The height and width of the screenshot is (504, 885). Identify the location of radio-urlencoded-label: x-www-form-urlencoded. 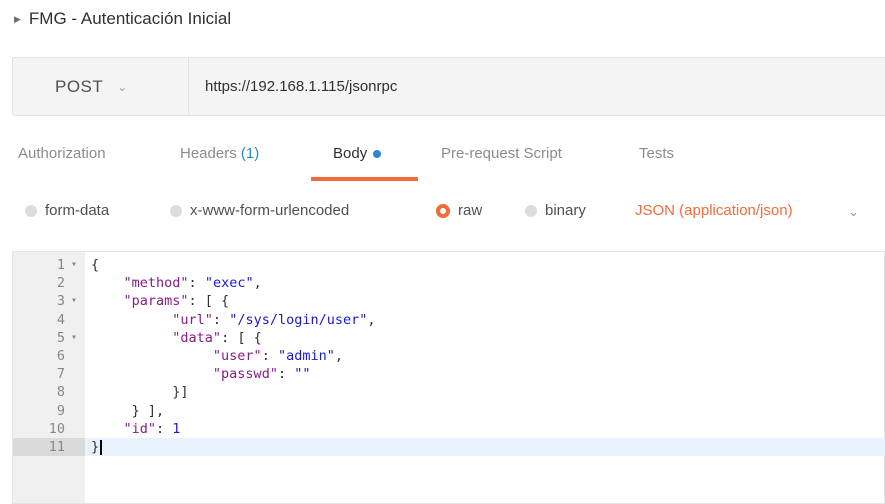
(270, 210).